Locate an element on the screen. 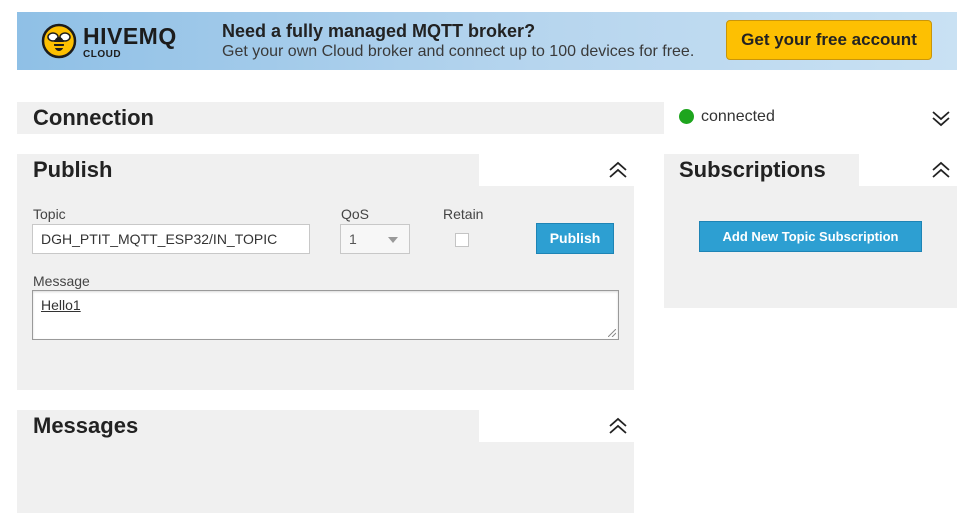 This screenshot has width=973, height=513. connection-status-icon is located at coordinates (686, 116).